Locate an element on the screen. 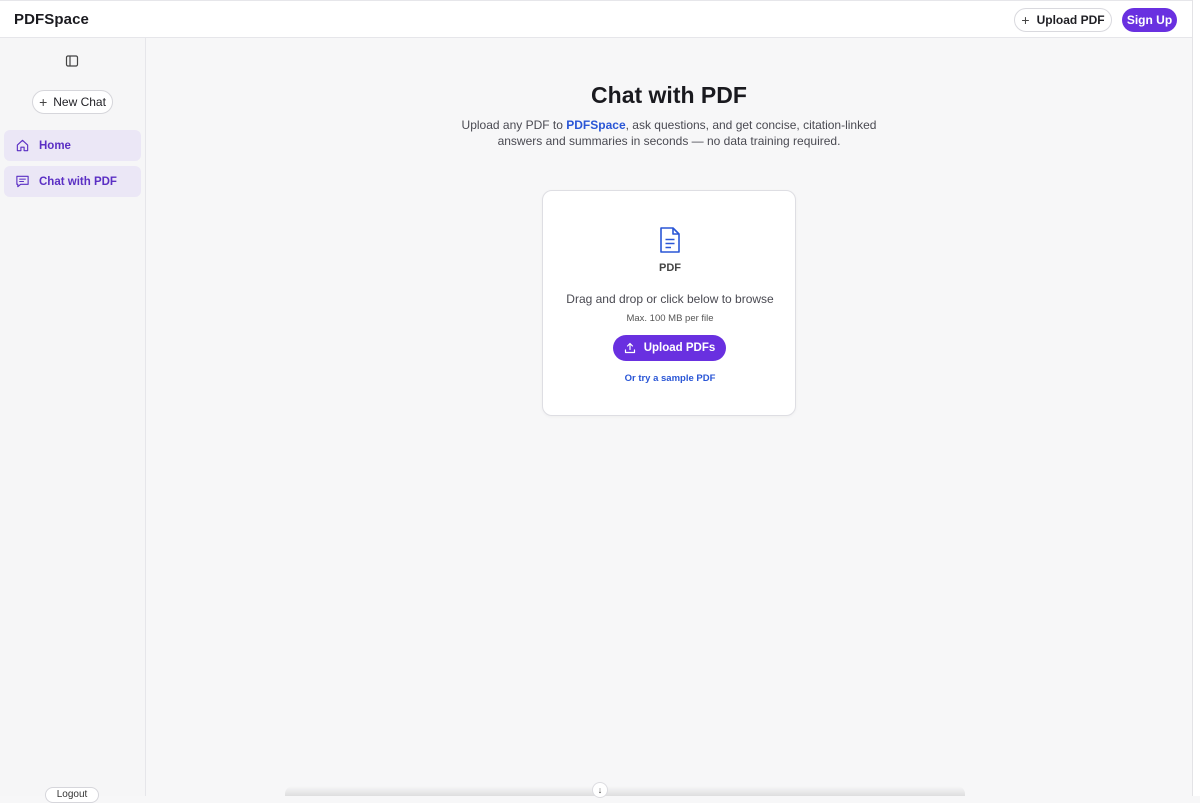 This screenshot has width=1200, height=803. sign-up-button: Sign Up is located at coordinates (1149, 20).